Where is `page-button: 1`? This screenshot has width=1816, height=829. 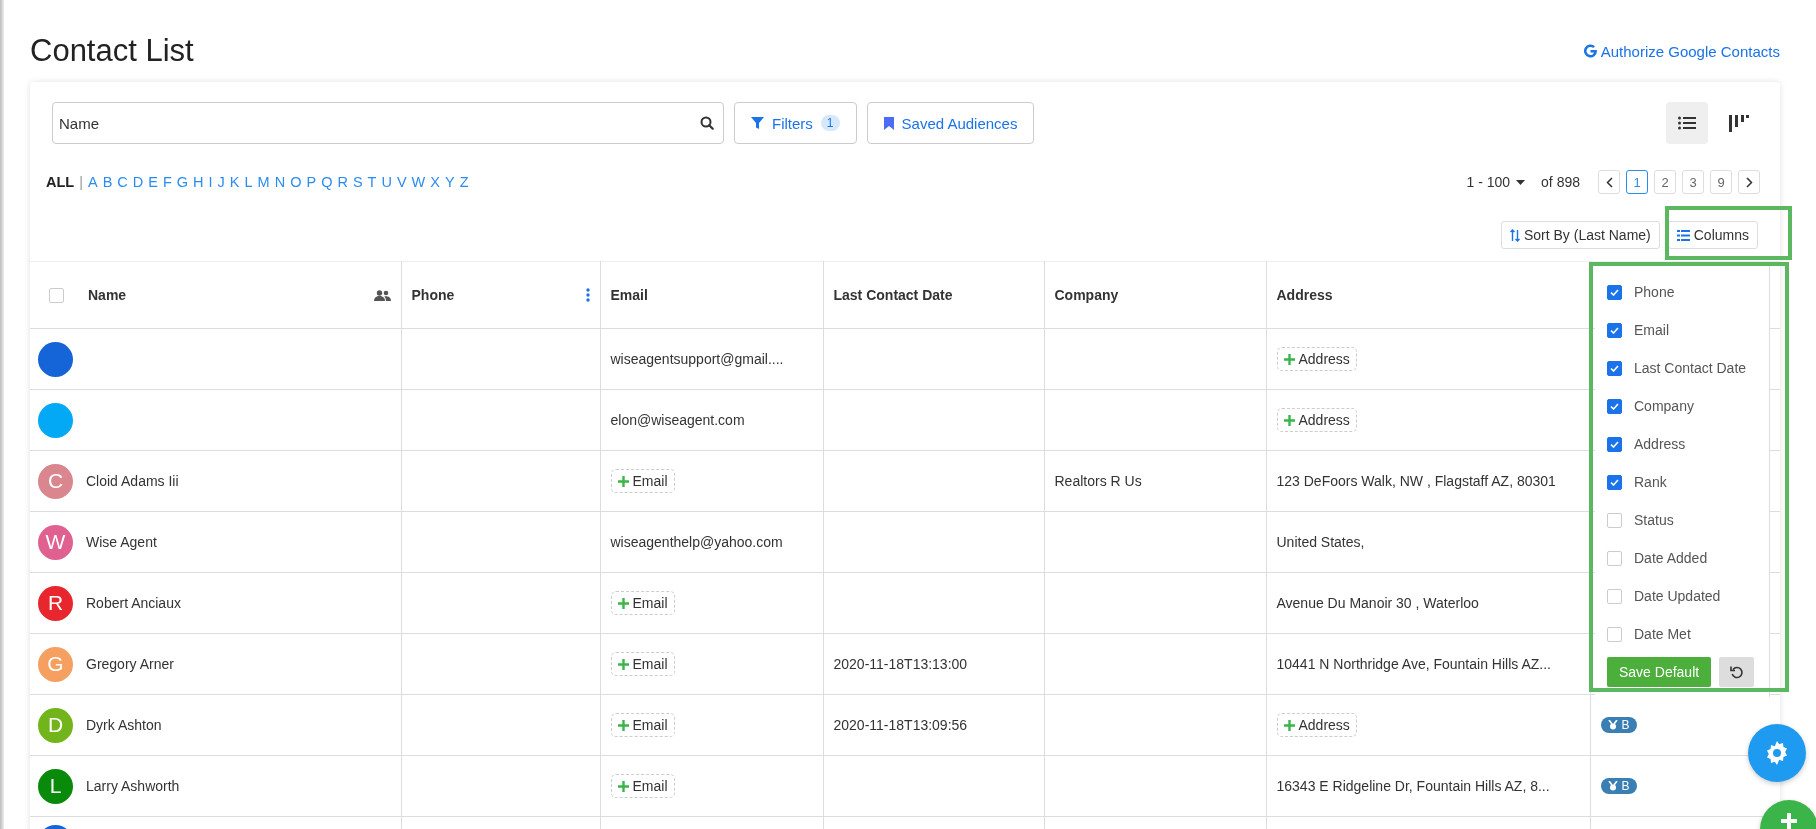 page-button: 1 is located at coordinates (1637, 182).